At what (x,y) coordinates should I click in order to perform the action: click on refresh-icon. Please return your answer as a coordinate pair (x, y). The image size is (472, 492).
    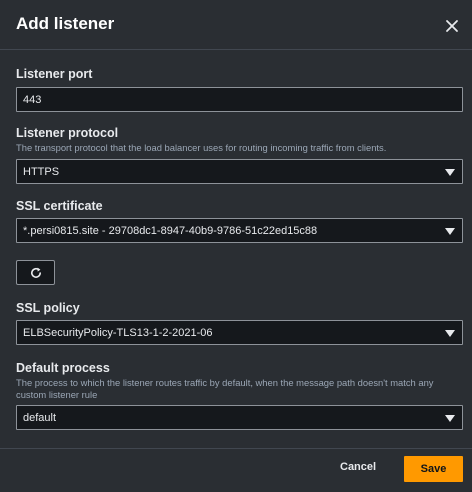
    Looking at the image, I should click on (36, 272).